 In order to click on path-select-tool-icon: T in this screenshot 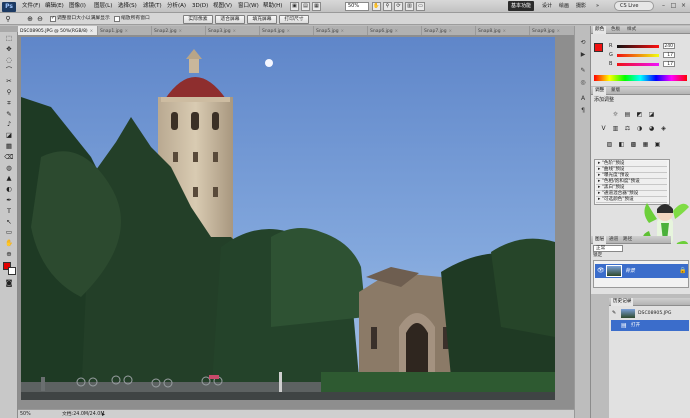, I will do `click(9, 211)`.